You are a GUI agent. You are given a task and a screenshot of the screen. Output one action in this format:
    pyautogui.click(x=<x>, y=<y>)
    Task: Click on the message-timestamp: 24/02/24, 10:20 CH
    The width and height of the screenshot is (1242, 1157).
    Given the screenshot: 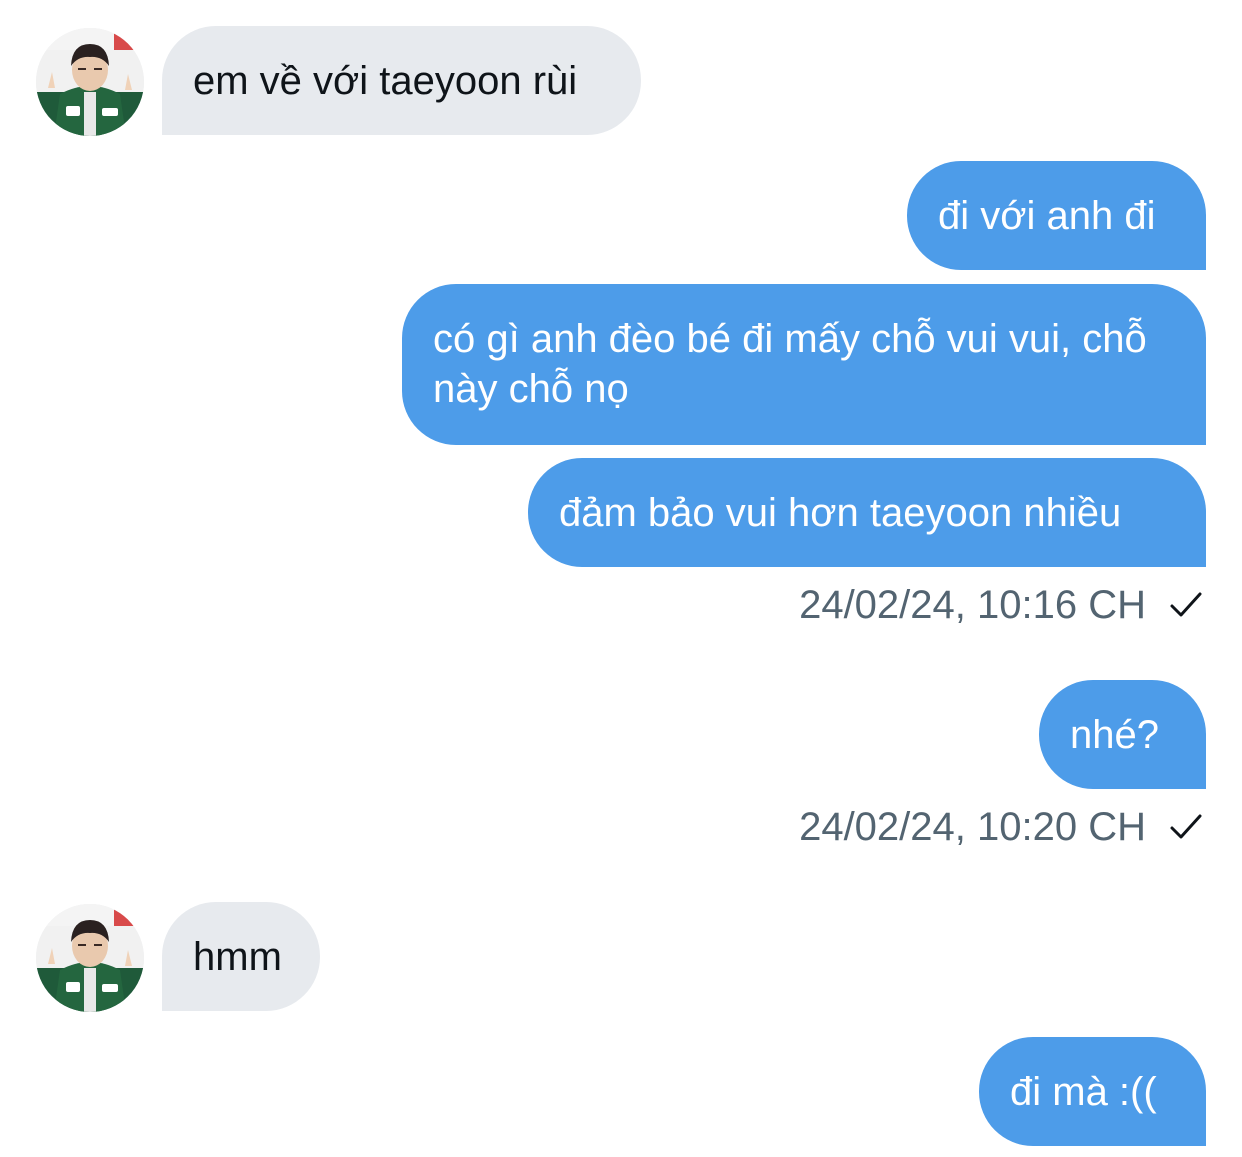 What is the action you would take?
    pyautogui.click(x=1002, y=827)
    